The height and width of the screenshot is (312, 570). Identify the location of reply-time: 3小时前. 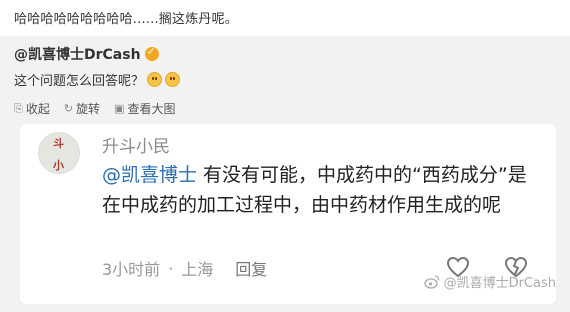
(131, 269).